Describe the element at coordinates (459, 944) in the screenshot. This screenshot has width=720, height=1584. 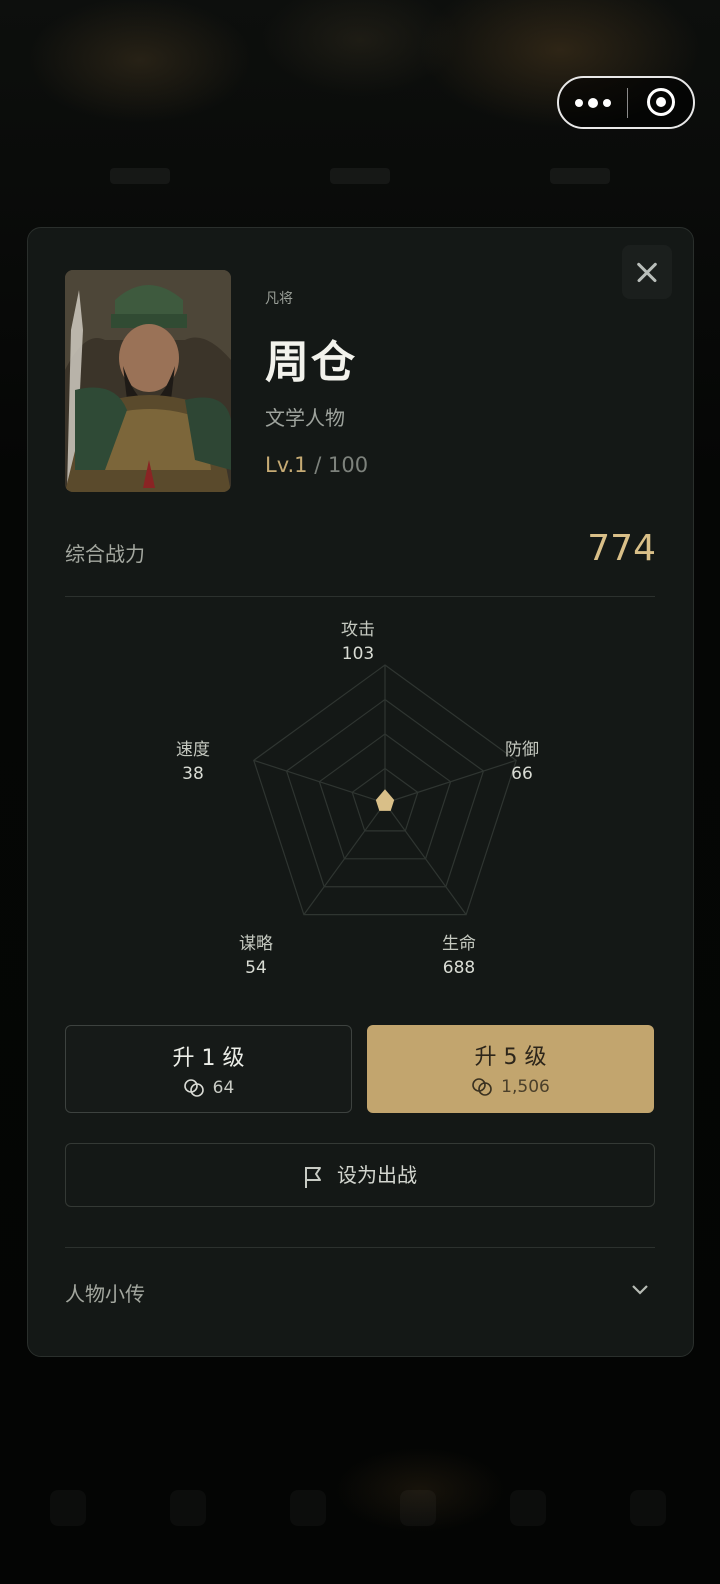
I see `stat-hp-label: 生命` at that location.